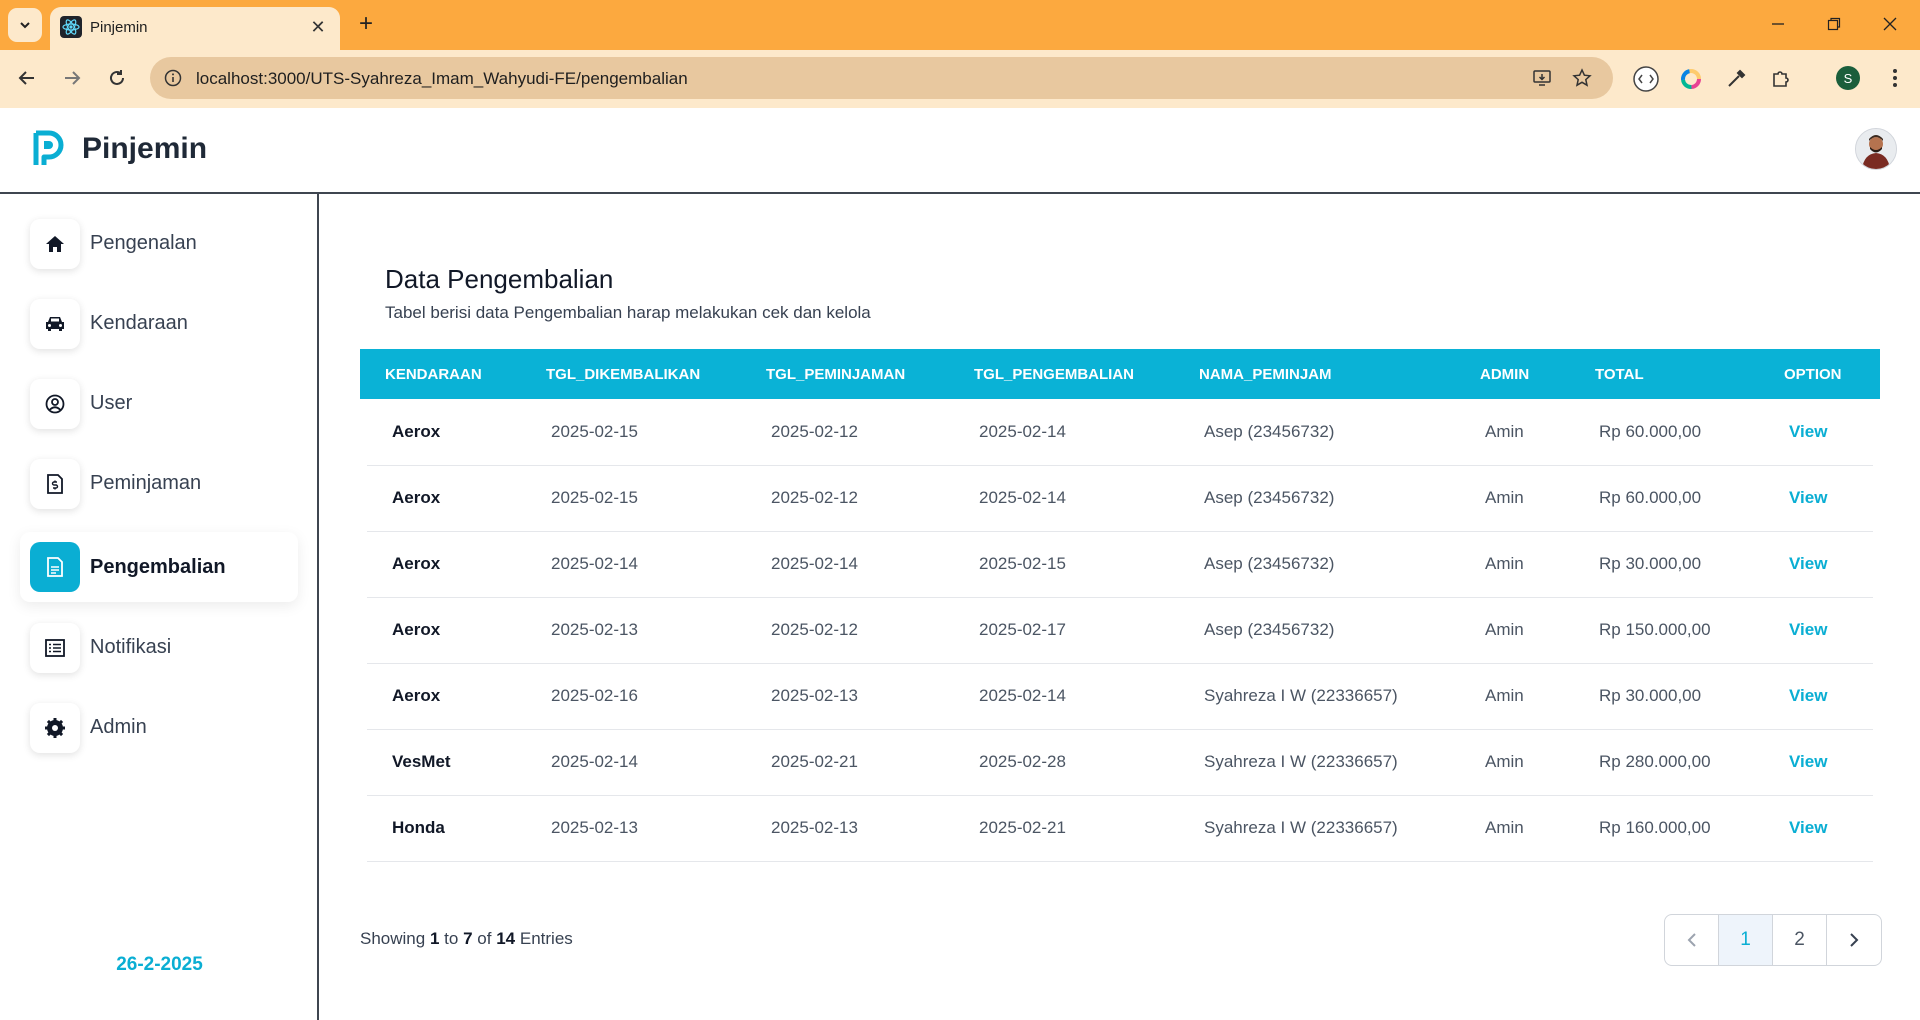 This screenshot has width=1920, height=1020. I want to click on eyedropper-icon, so click(1736, 79).